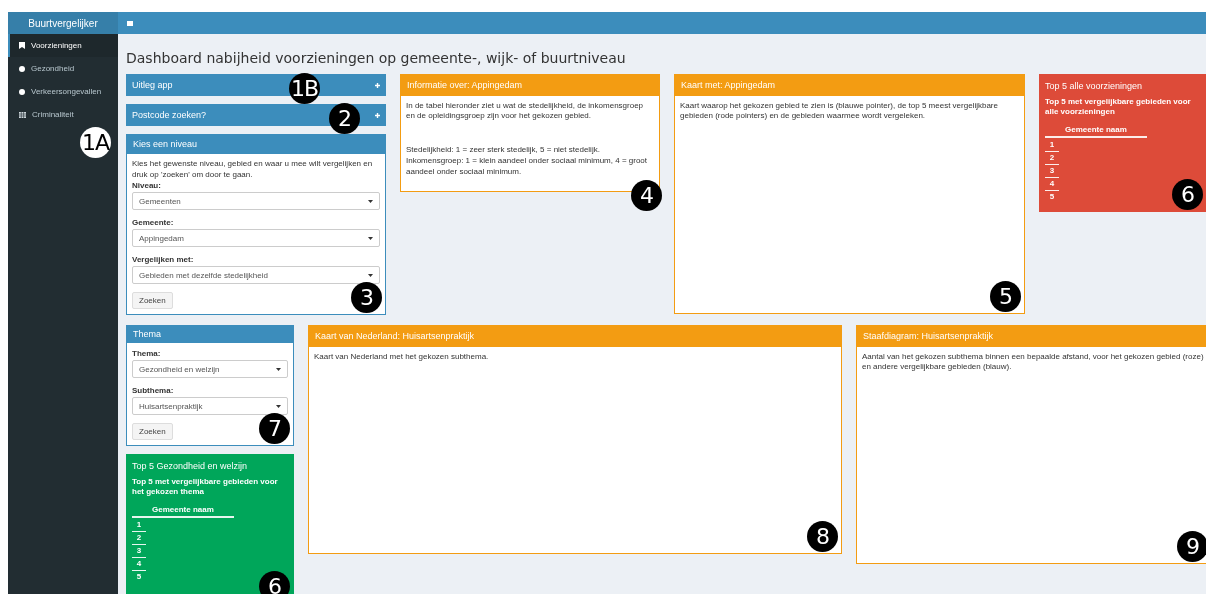 This screenshot has width=1206, height=594. Describe the element at coordinates (1094, 86) in the screenshot. I see `card-title: Top 5 alle voorzieningen` at that location.